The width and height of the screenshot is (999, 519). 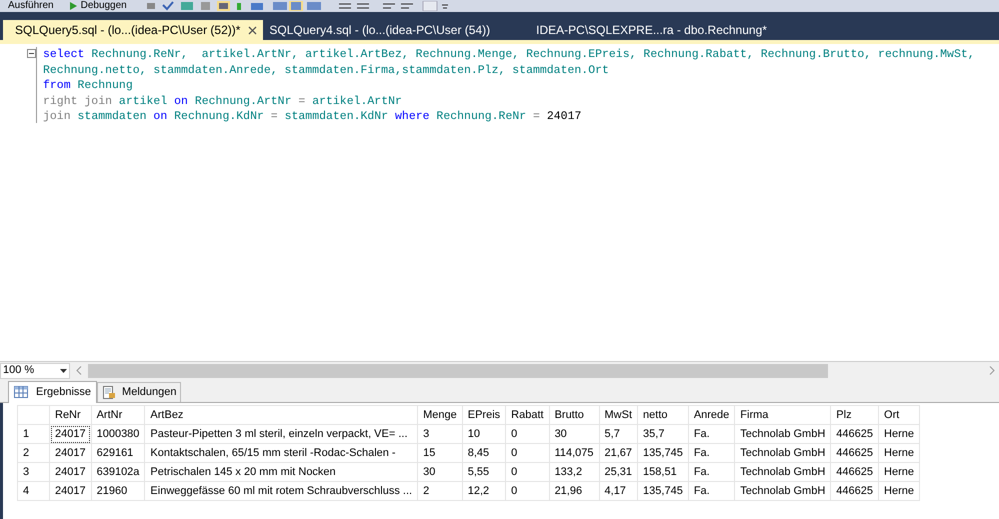 I want to click on code-line: select Rechnung.ReNr, artikel.ArtNr, artikel.ArtBez, Rechnung.Menge, Rechnung.EPreis, Rechnung.Rabatt, Rechnung.Brutto, rechnung.MwSt,, so click(x=509, y=55).